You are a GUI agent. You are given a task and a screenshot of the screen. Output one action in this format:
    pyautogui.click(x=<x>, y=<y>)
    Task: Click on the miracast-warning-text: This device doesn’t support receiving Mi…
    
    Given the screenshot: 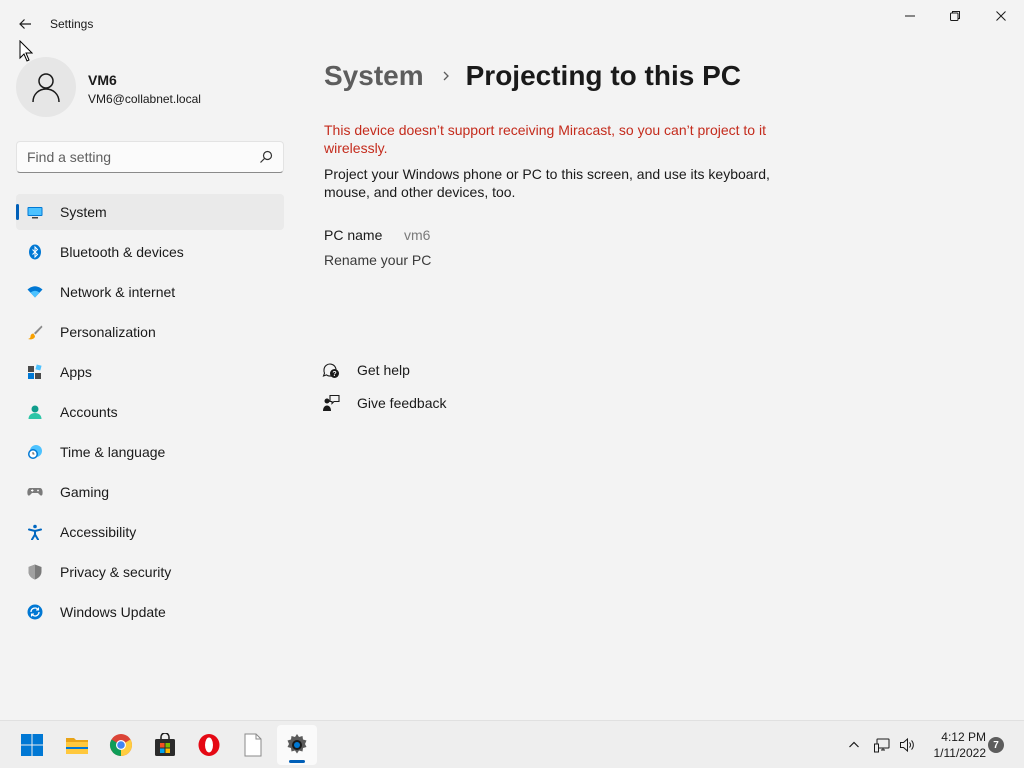 What is the action you would take?
    pyautogui.click(x=545, y=139)
    